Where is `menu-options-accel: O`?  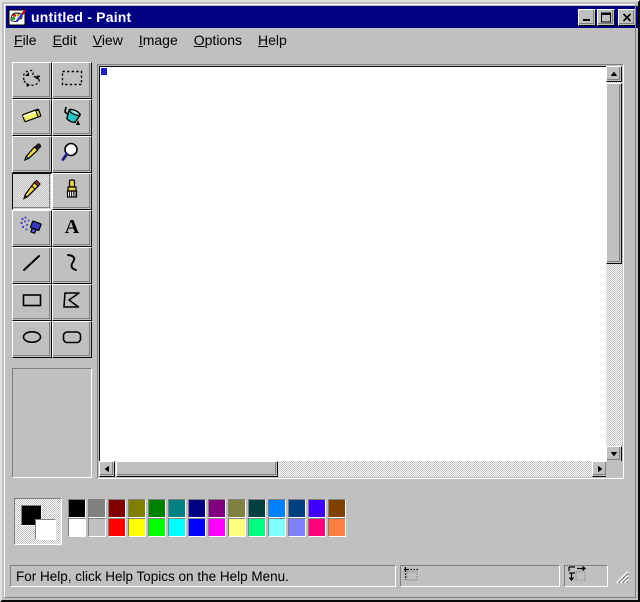
menu-options-accel: O is located at coordinates (199, 40).